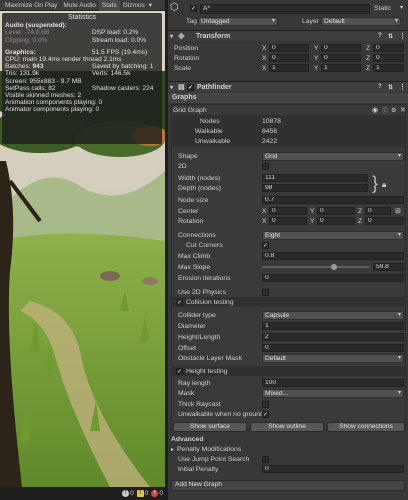 This screenshot has height=500, width=408. I want to click on show-surface-button: Show surface, so click(210, 427).